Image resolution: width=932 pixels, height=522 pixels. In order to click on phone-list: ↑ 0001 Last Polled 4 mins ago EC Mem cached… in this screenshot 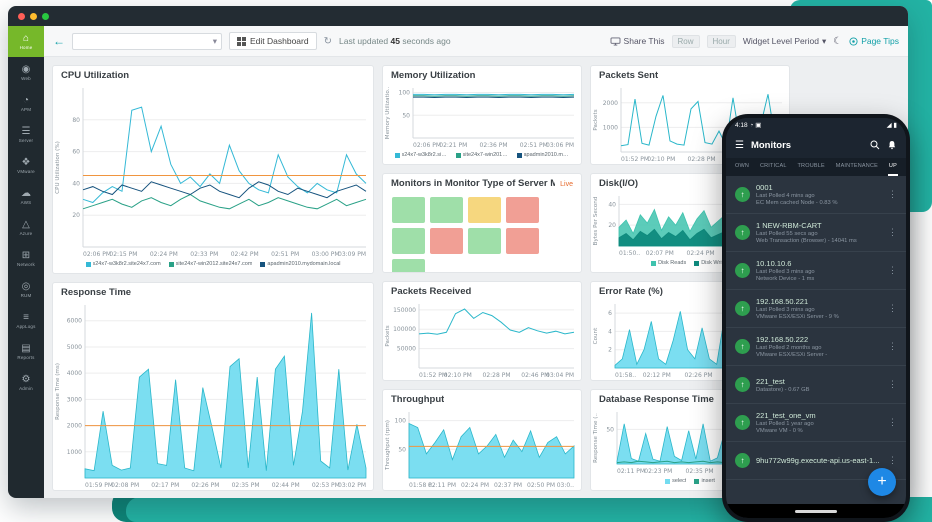, I will do `click(816, 340)`.